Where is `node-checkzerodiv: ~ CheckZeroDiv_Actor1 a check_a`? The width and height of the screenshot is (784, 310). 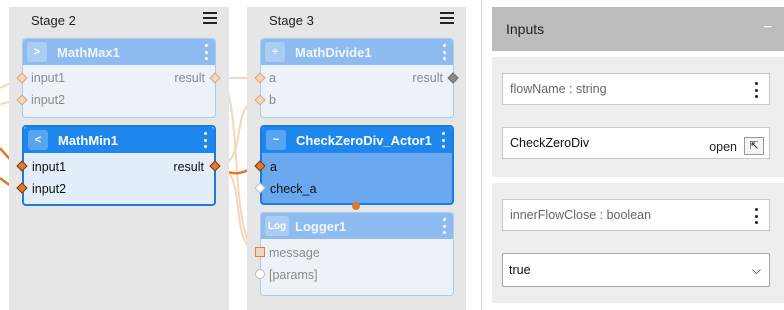
node-checkzerodiv: ~ CheckZeroDiv_Actor1 a check_a is located at coordinates (357, 165).